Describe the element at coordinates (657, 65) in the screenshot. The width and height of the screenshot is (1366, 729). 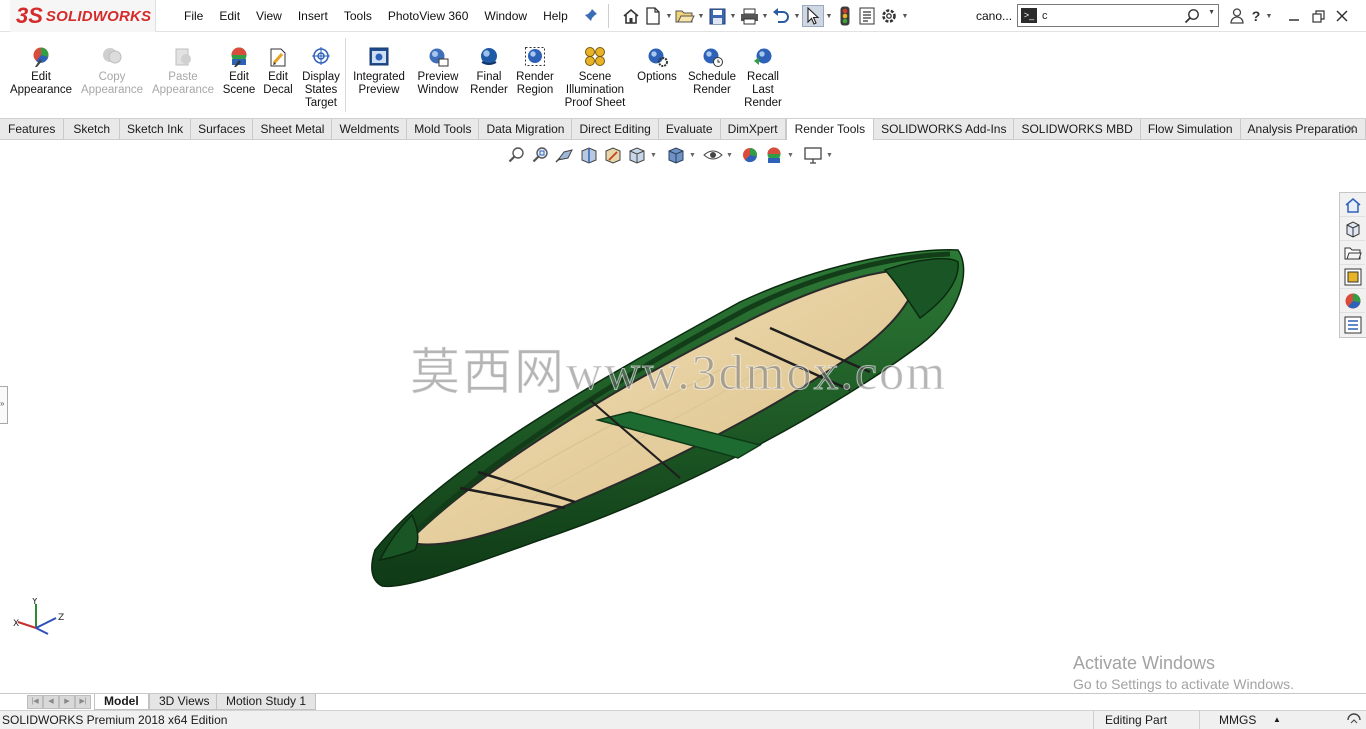
I see `options-button: Options` at that location.